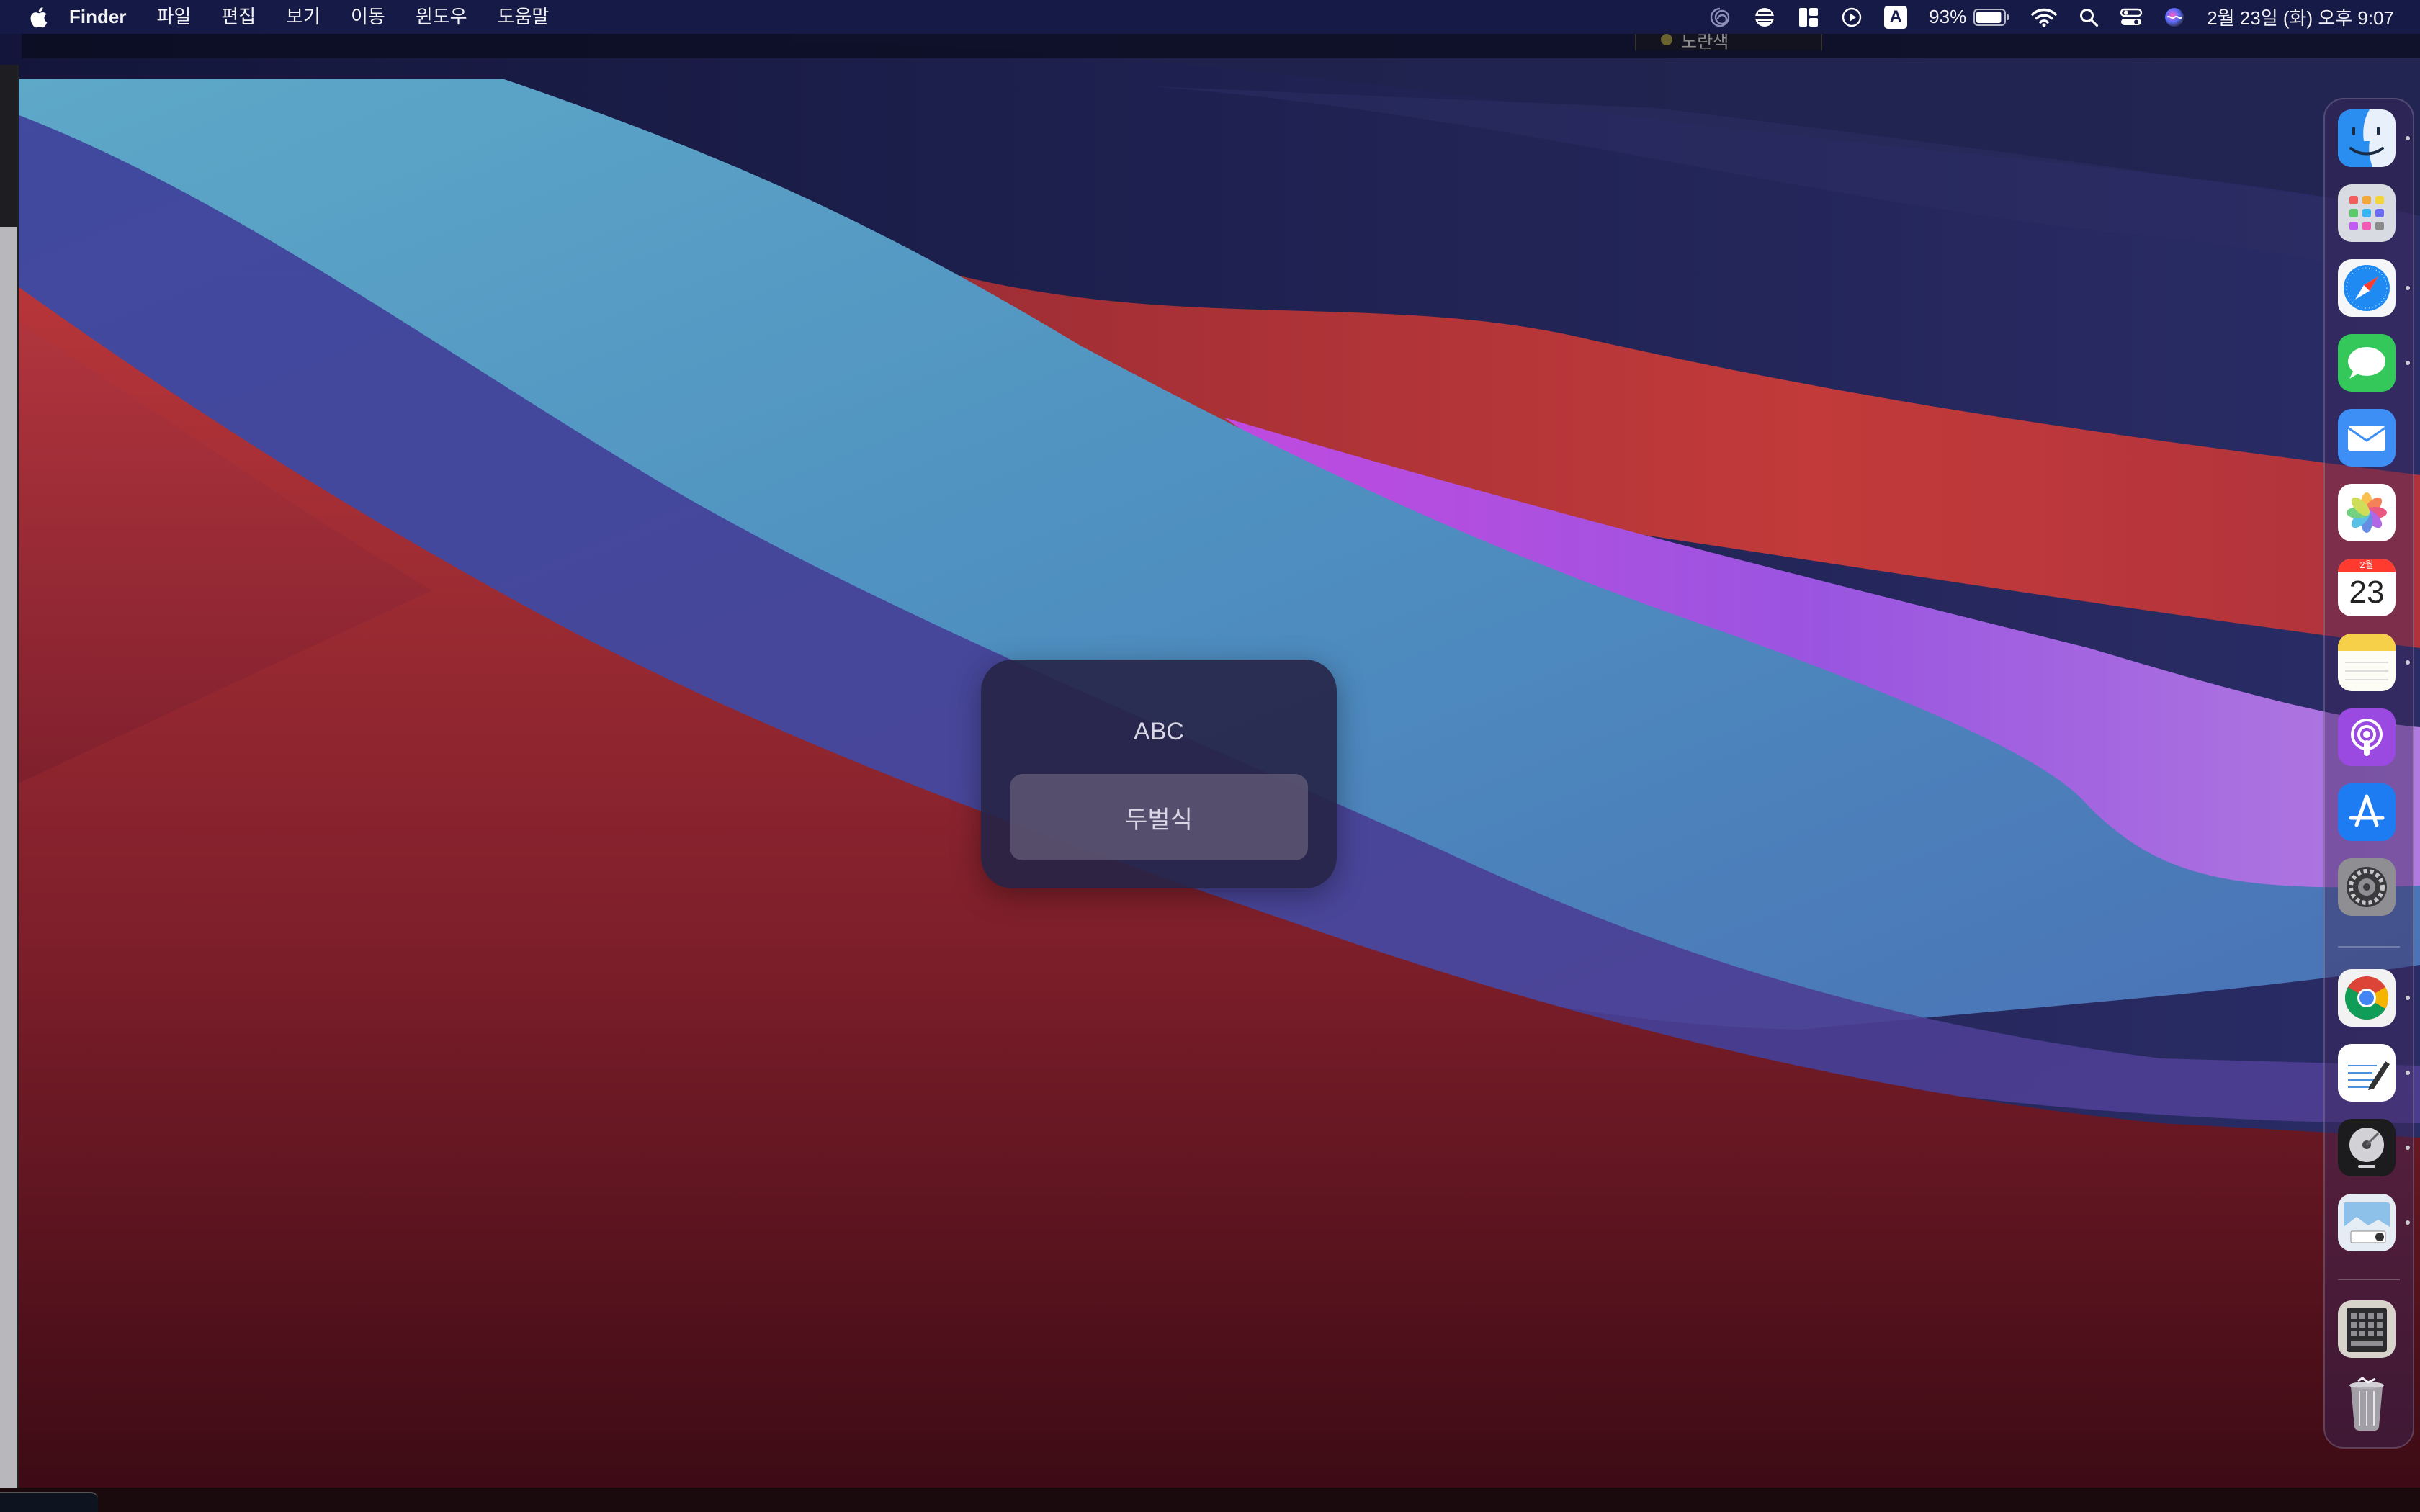 This screenshot has width=2420, height=1512. What do you see at coordinates (2131, 17) in the screenshot?
I see `control-center-icon` at bounding box center [2131, 17].